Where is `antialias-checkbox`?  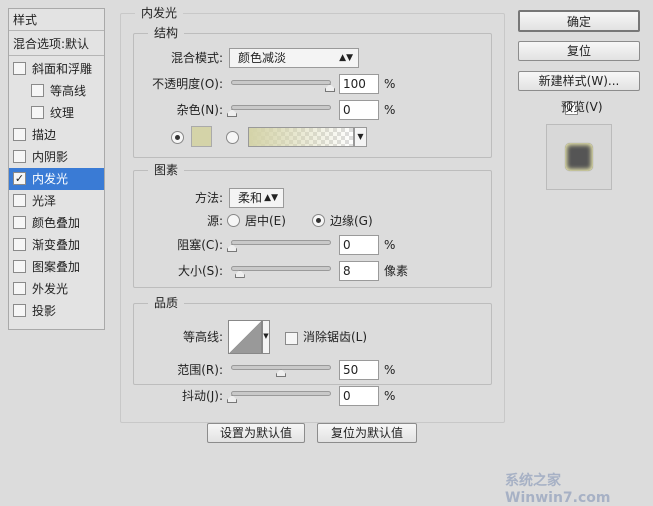
antialias-checkbox is located at coordinates (291, 338).